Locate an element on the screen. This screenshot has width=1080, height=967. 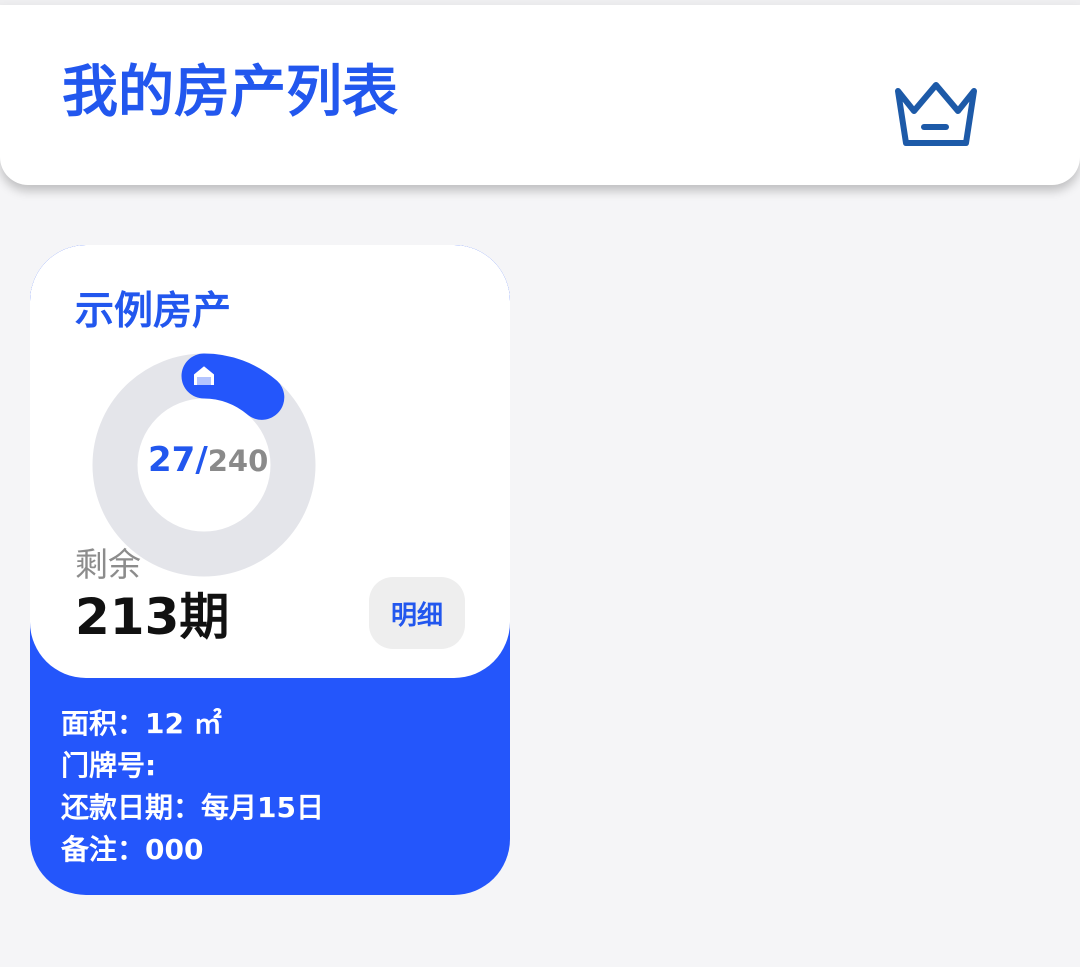
property-info: 面积：12 ㎡ 门牌号: 还款日期：每月15日 备注：000 is located at coordinates (192, 787).